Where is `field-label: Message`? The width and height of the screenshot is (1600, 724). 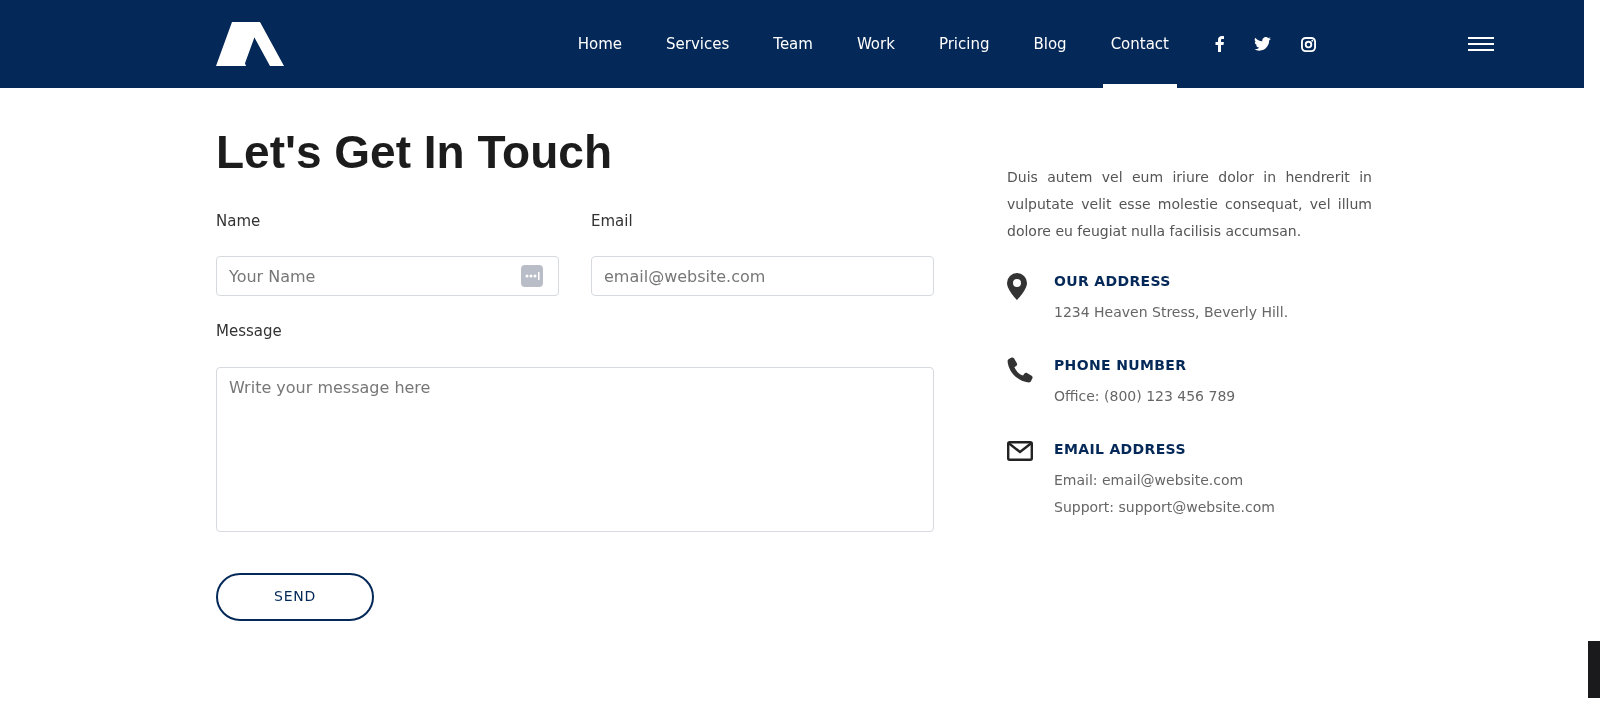
field-label: Message is located at coordinates (249, 331).